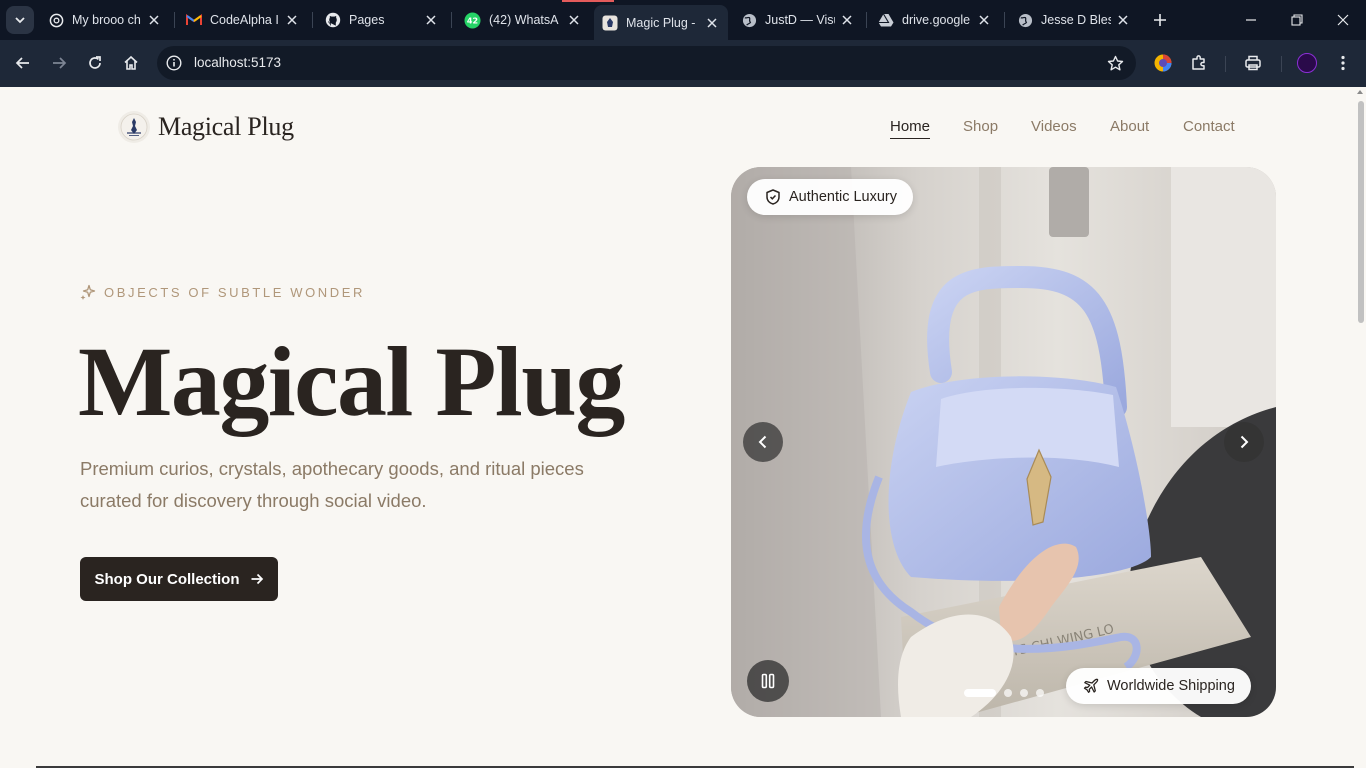 This screenshot has height=768, width=1366. I want to click on carousel-pause-button, so click(768, 681).